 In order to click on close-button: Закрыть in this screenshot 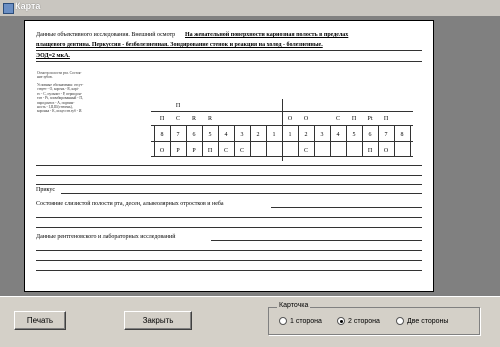, I will do `click(158, 320)`.